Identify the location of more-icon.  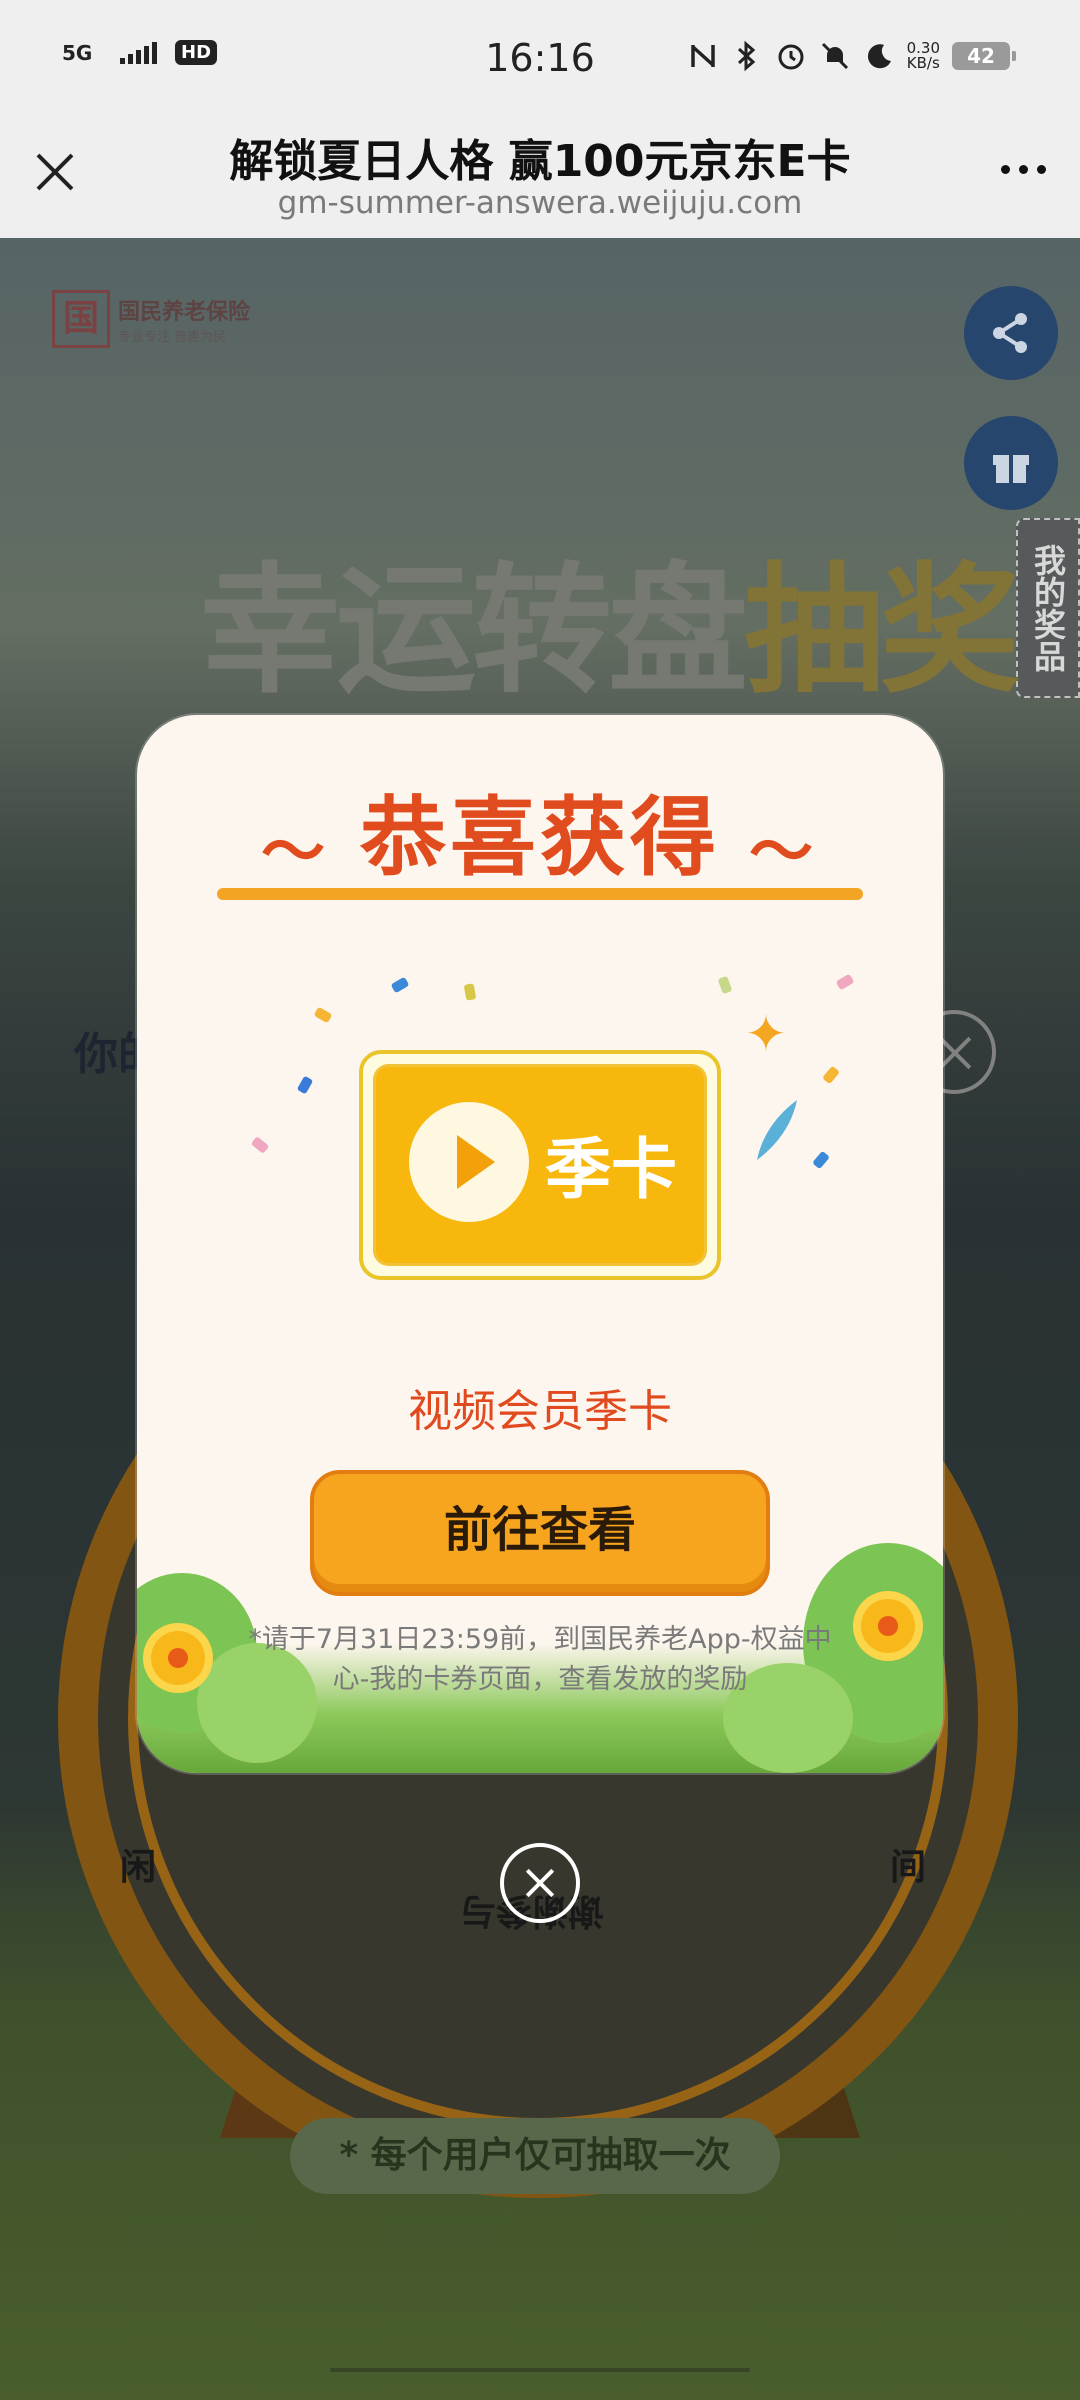
(1023, 169).